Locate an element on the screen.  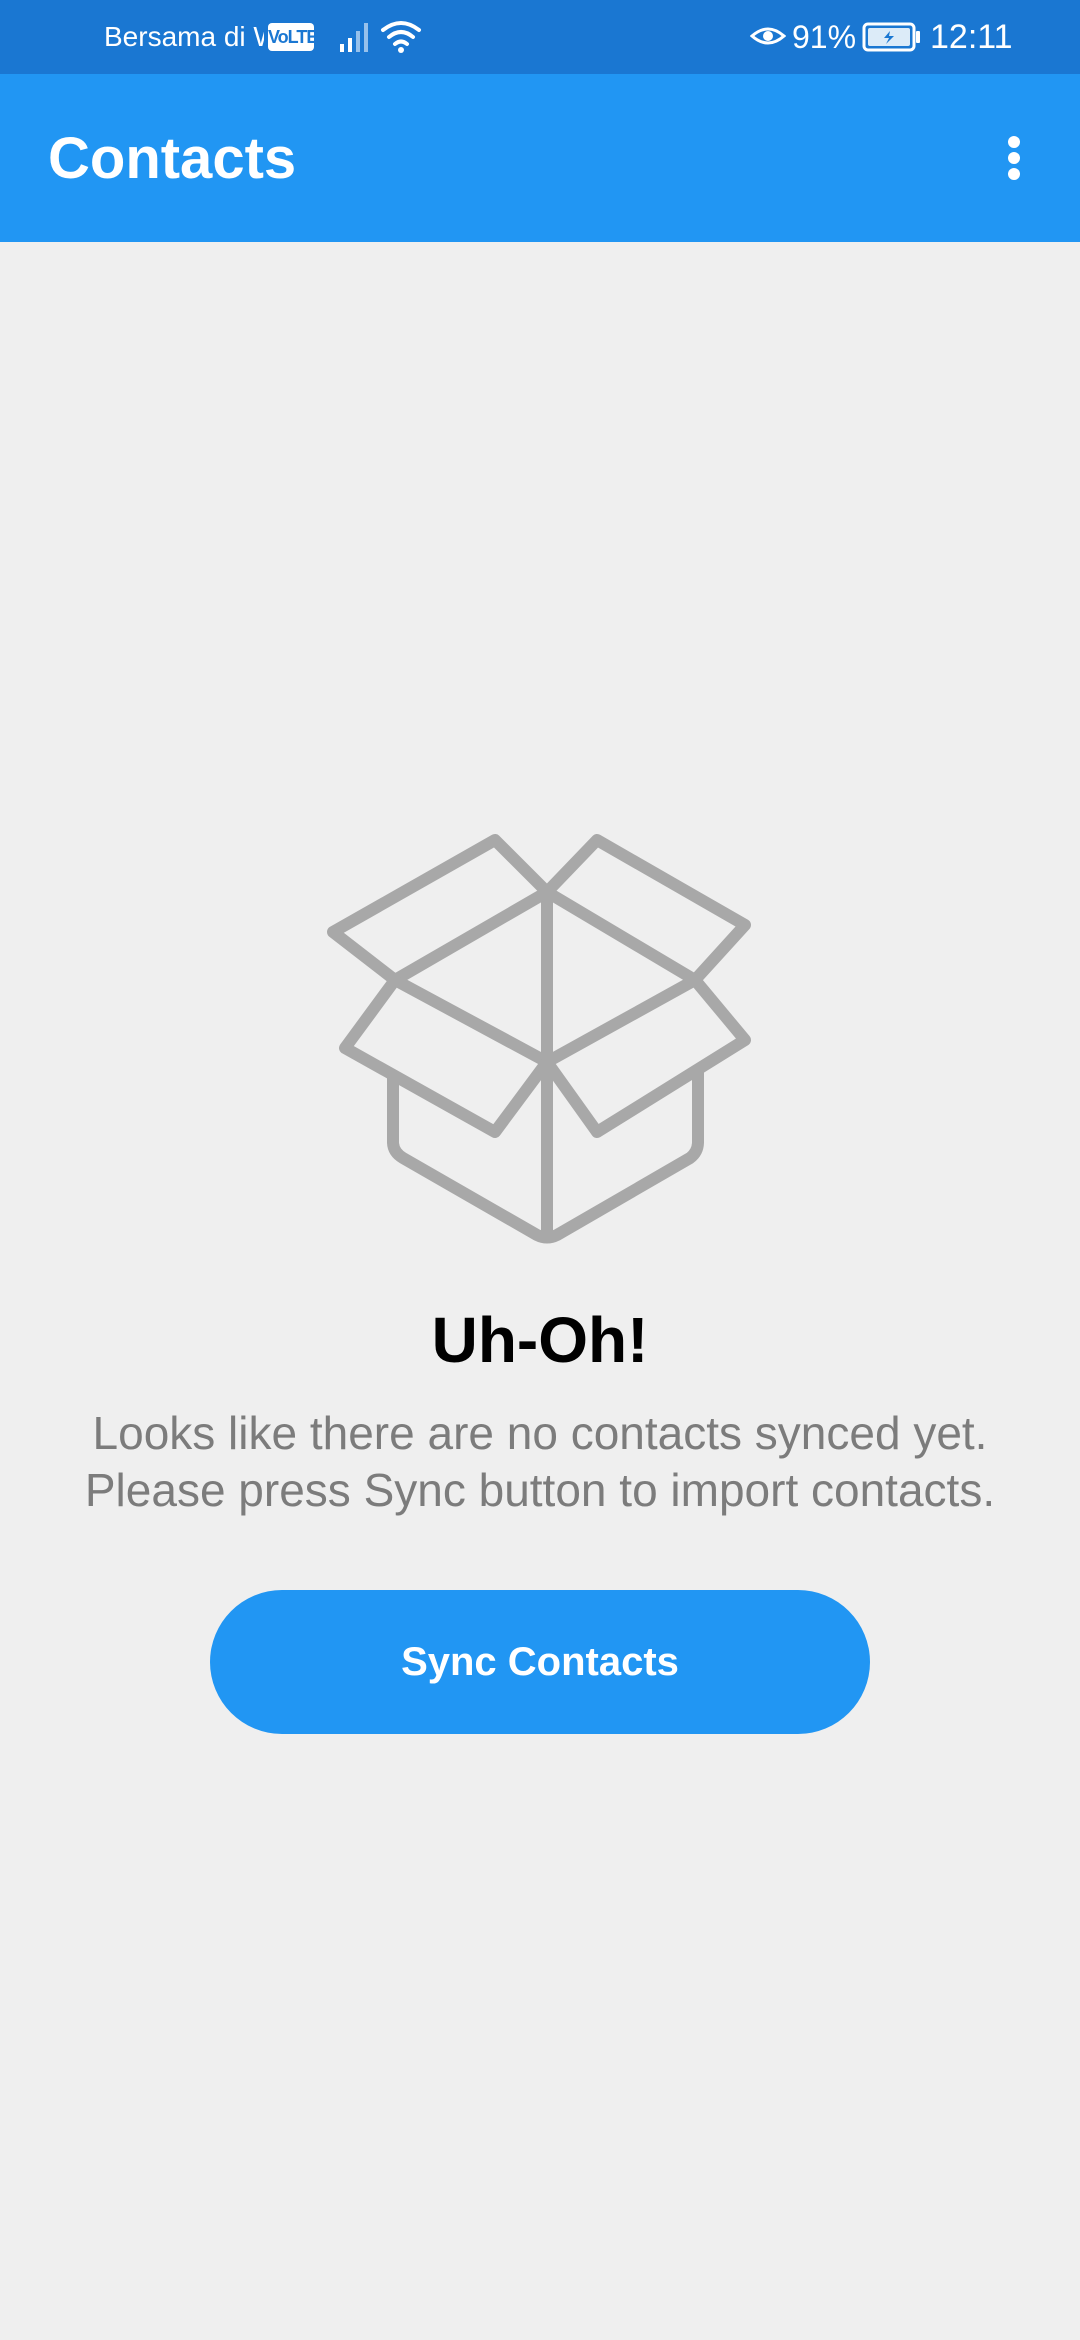
open-box-icon is located at coordinates (539, 1039).